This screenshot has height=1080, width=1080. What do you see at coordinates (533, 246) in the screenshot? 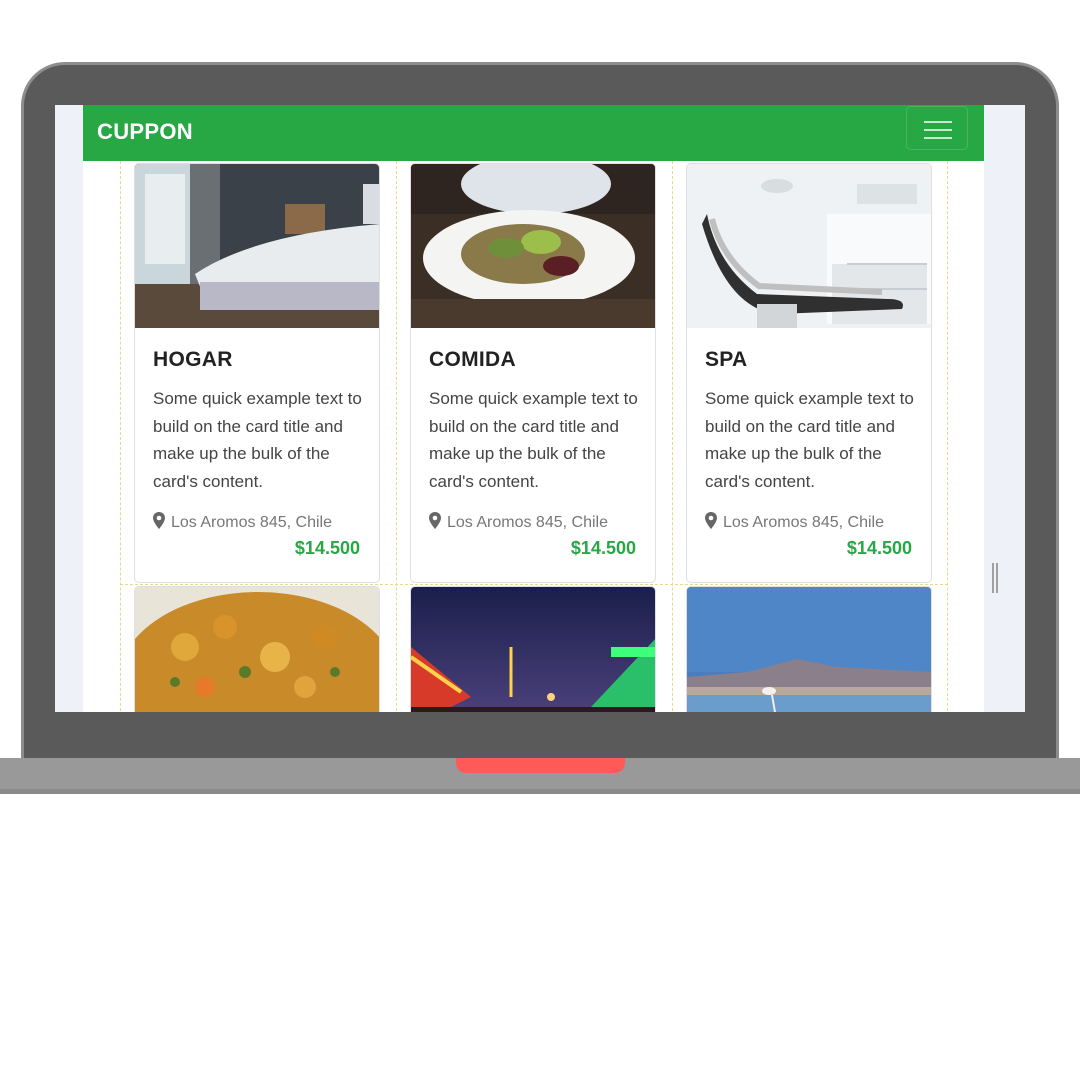
I see `salad-plate-photo` at bounding box center [533, 246].